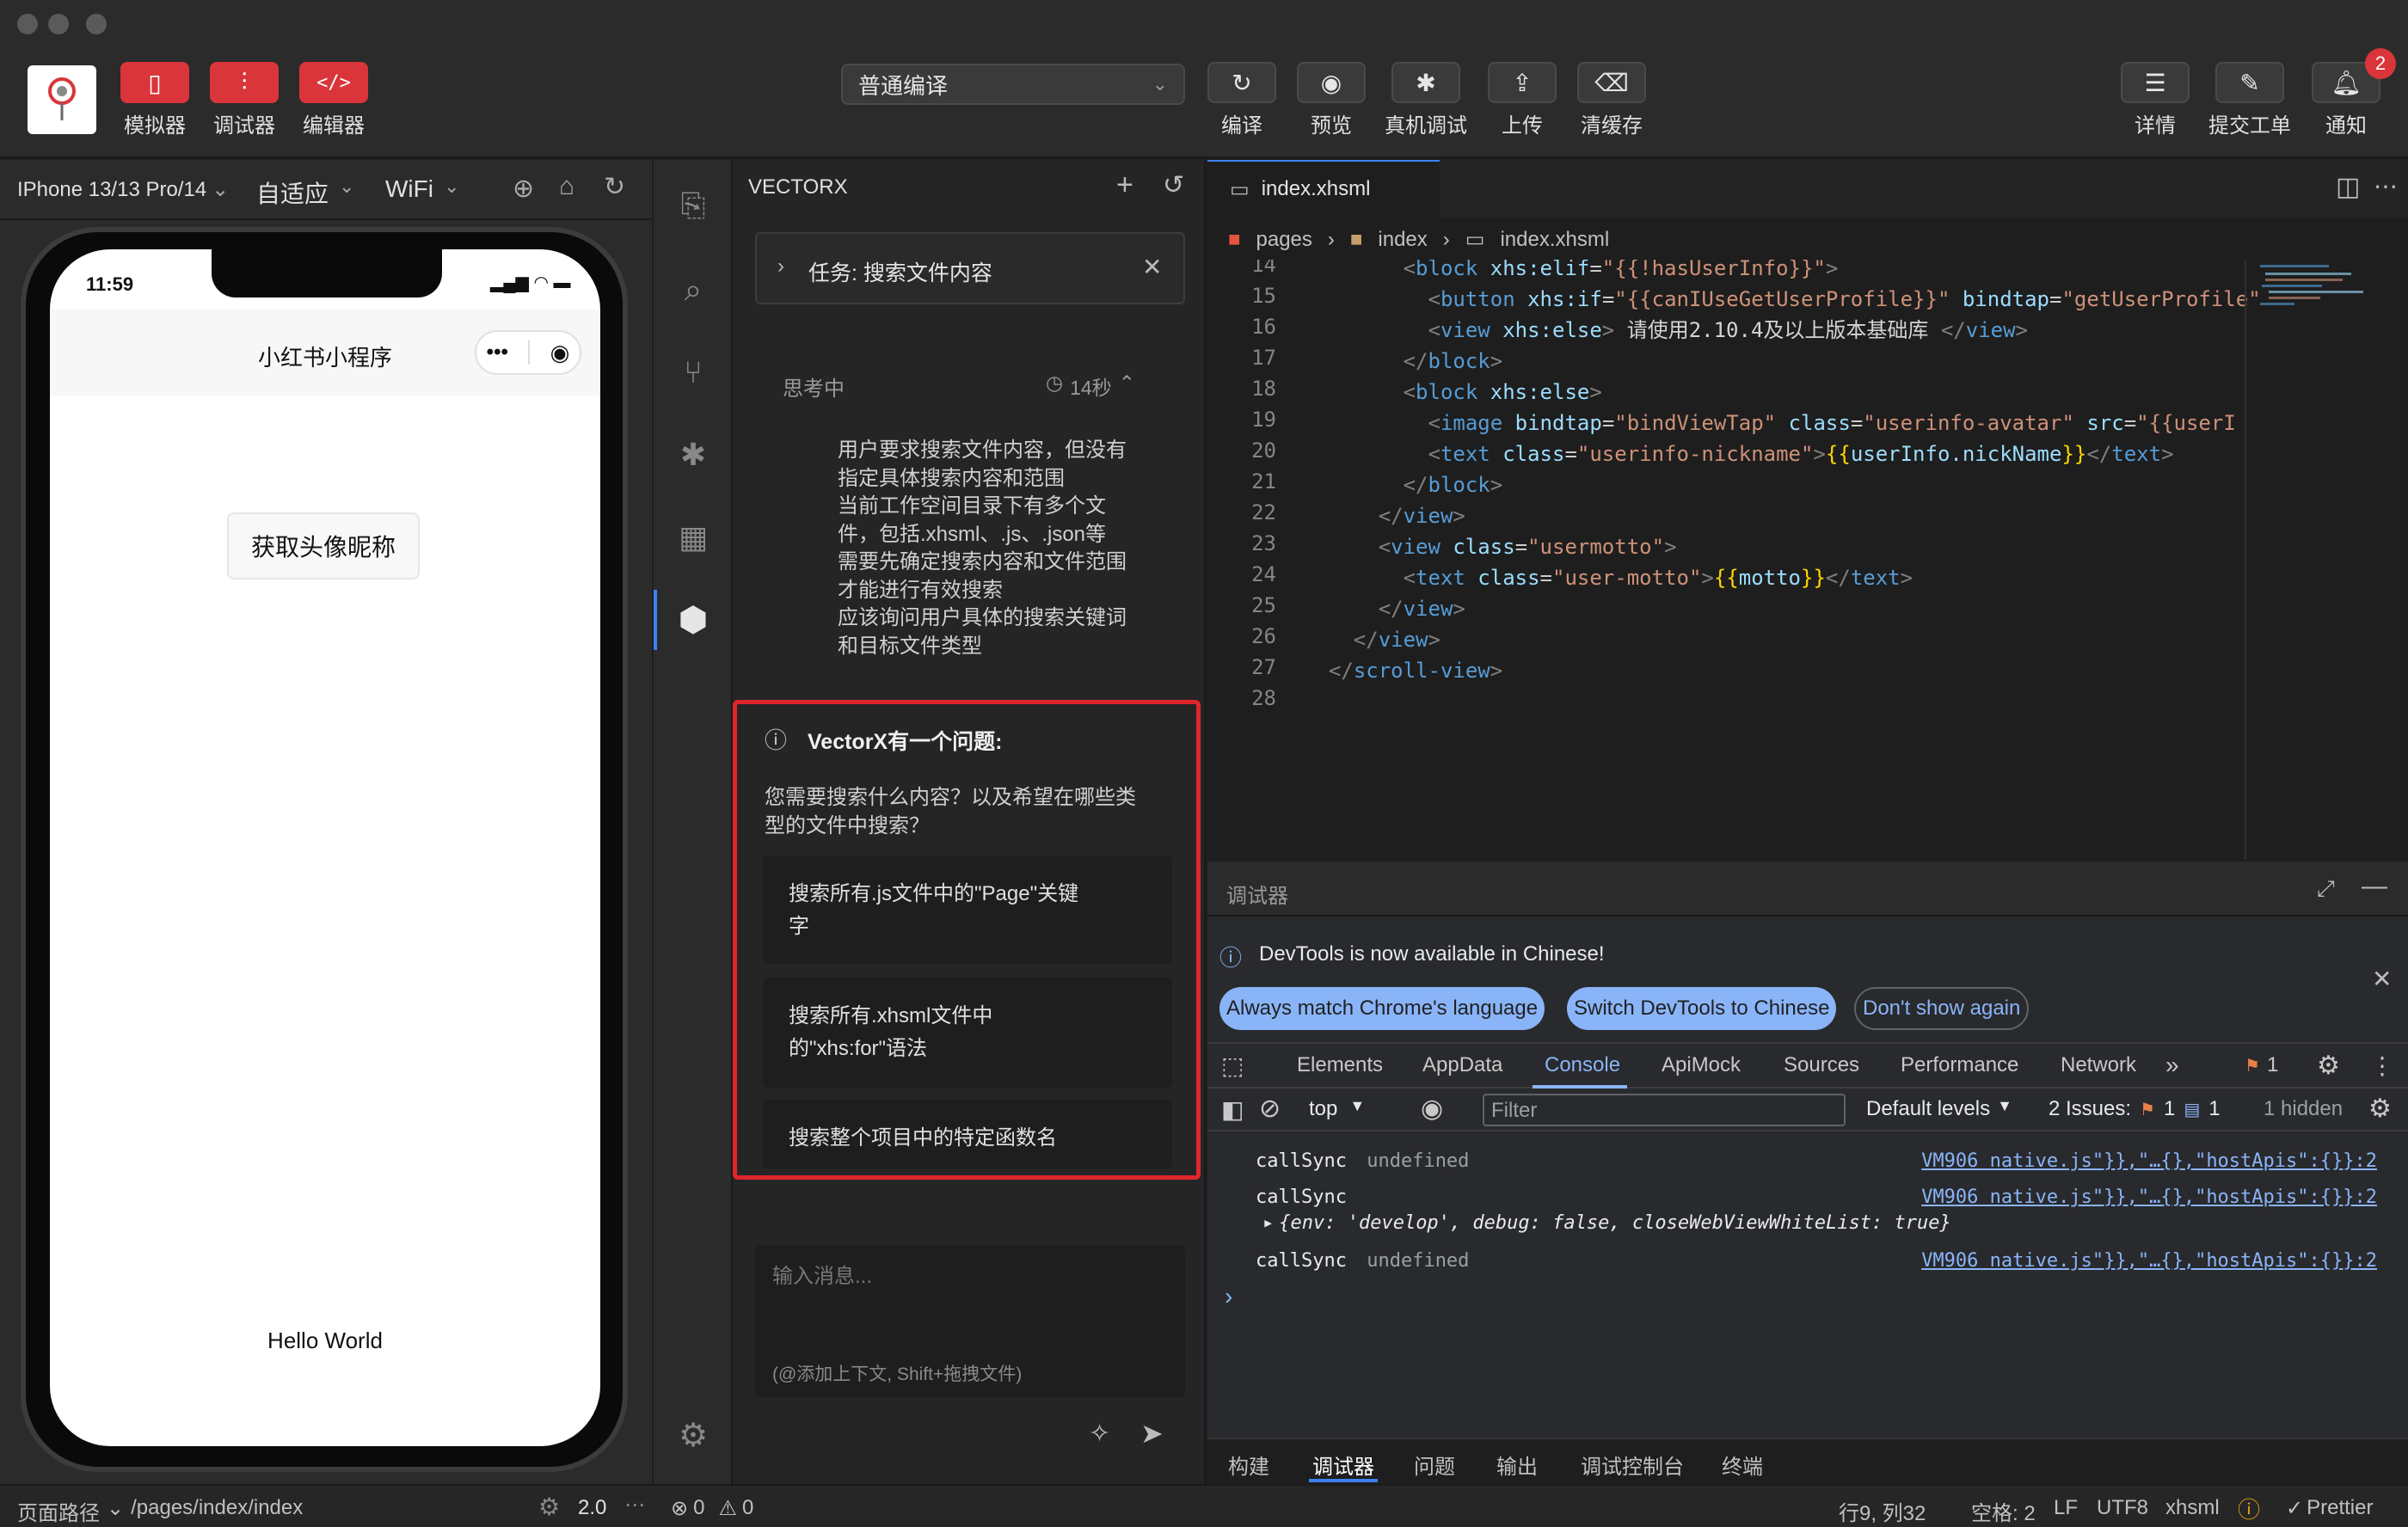  What do you see at coordinates (1517, 1465) in the screenshot?
I see `panel-tab-output: 输出` at bounding box center [1517, 1465].